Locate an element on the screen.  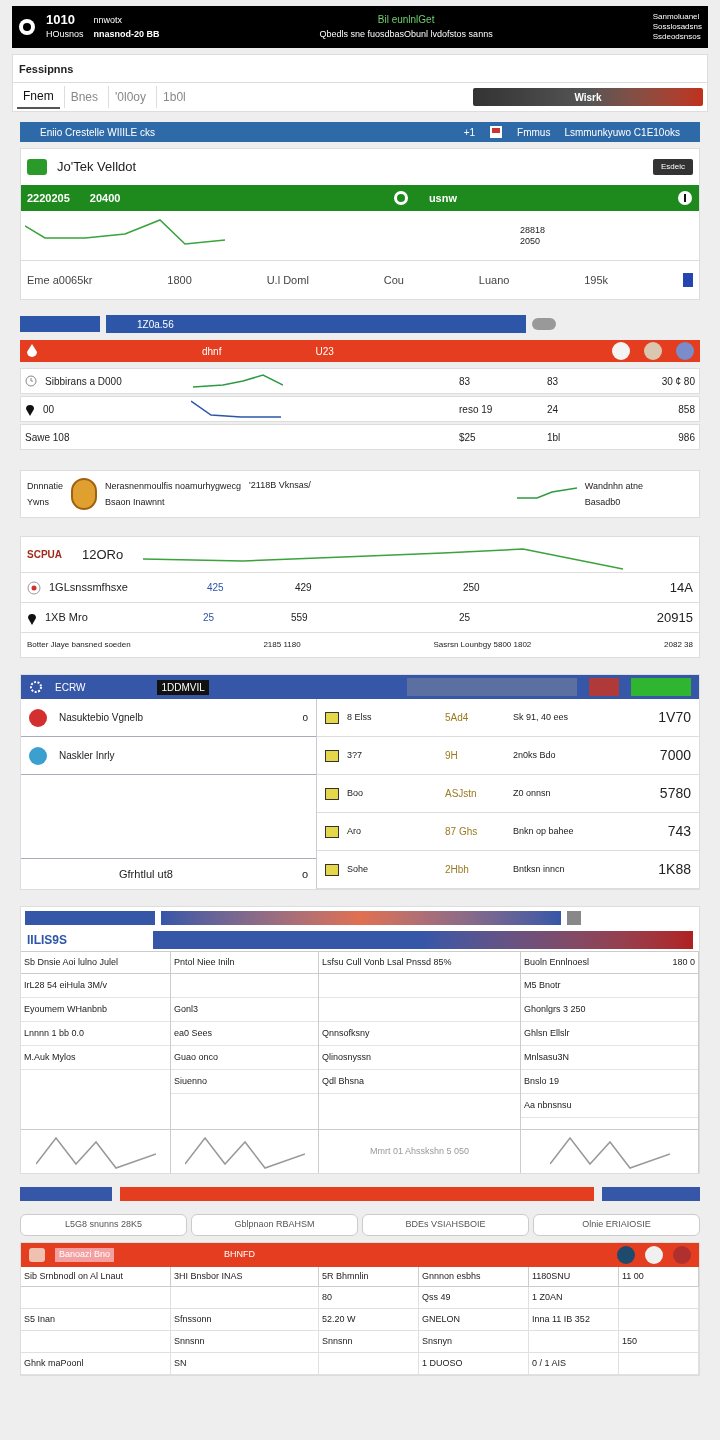
toolbar-label: Banoazi Bno is located at coordinates (85, 1255).